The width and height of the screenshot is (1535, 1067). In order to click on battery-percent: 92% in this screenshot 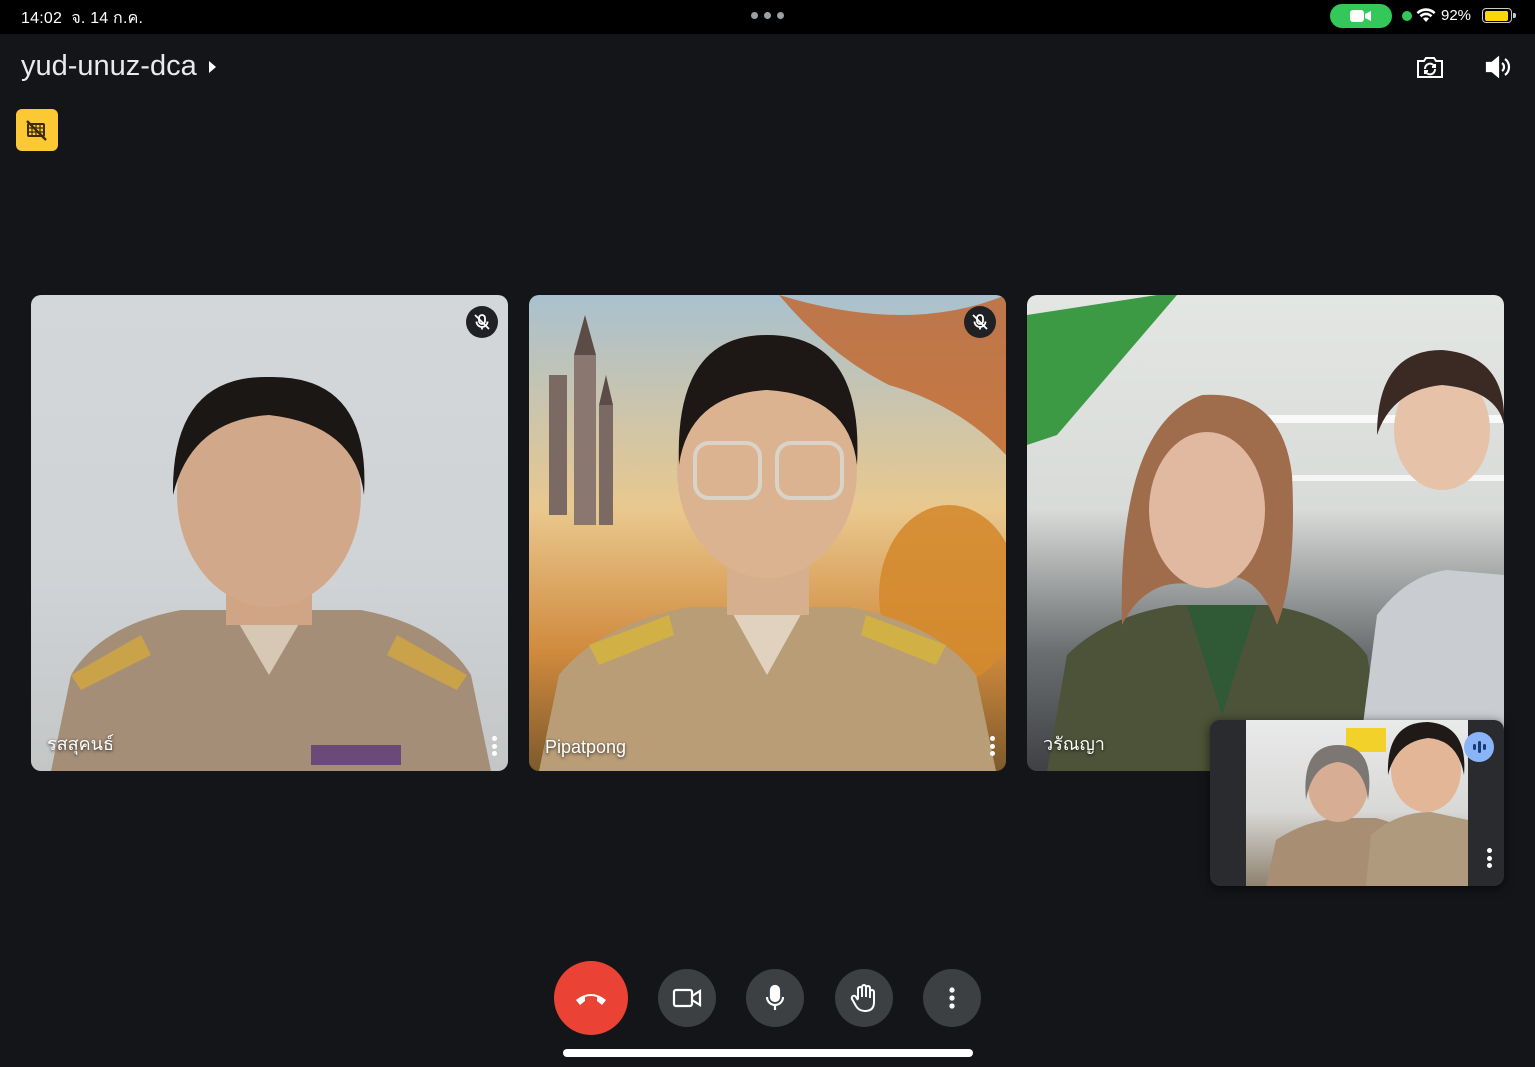, I will do `click(1456, 15)`.